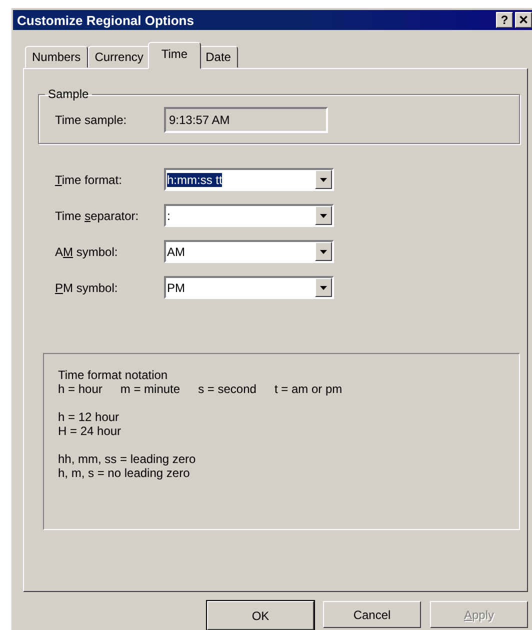 This screenshot has width=532, height=630. What do you see at coordinates (260, 615) in the screenshot?
I see `dialog-button: OK` at bounding box center [260, 615].